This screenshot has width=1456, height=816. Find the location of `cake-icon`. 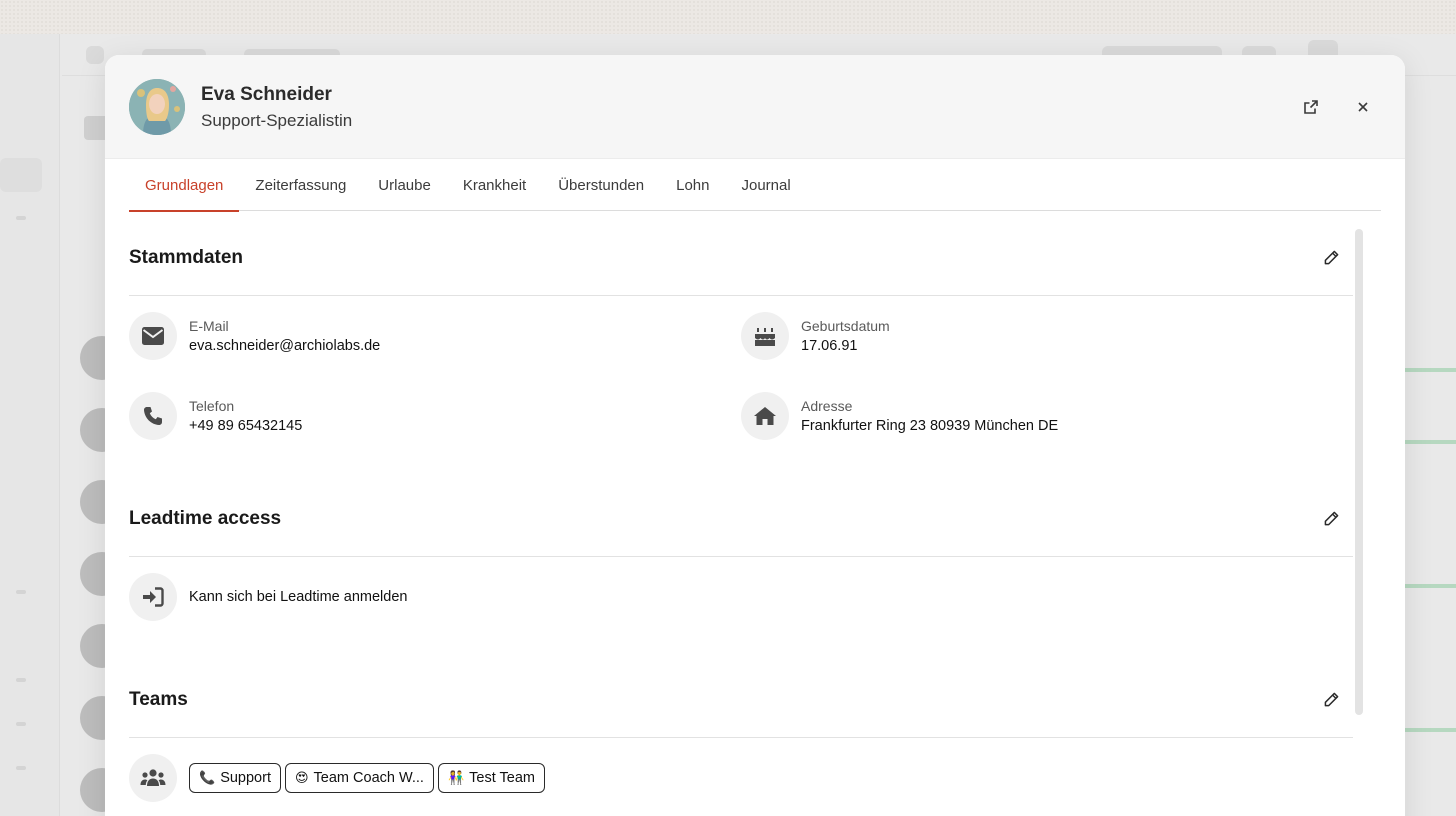

cake-icon is located at coordinates (765, 337).